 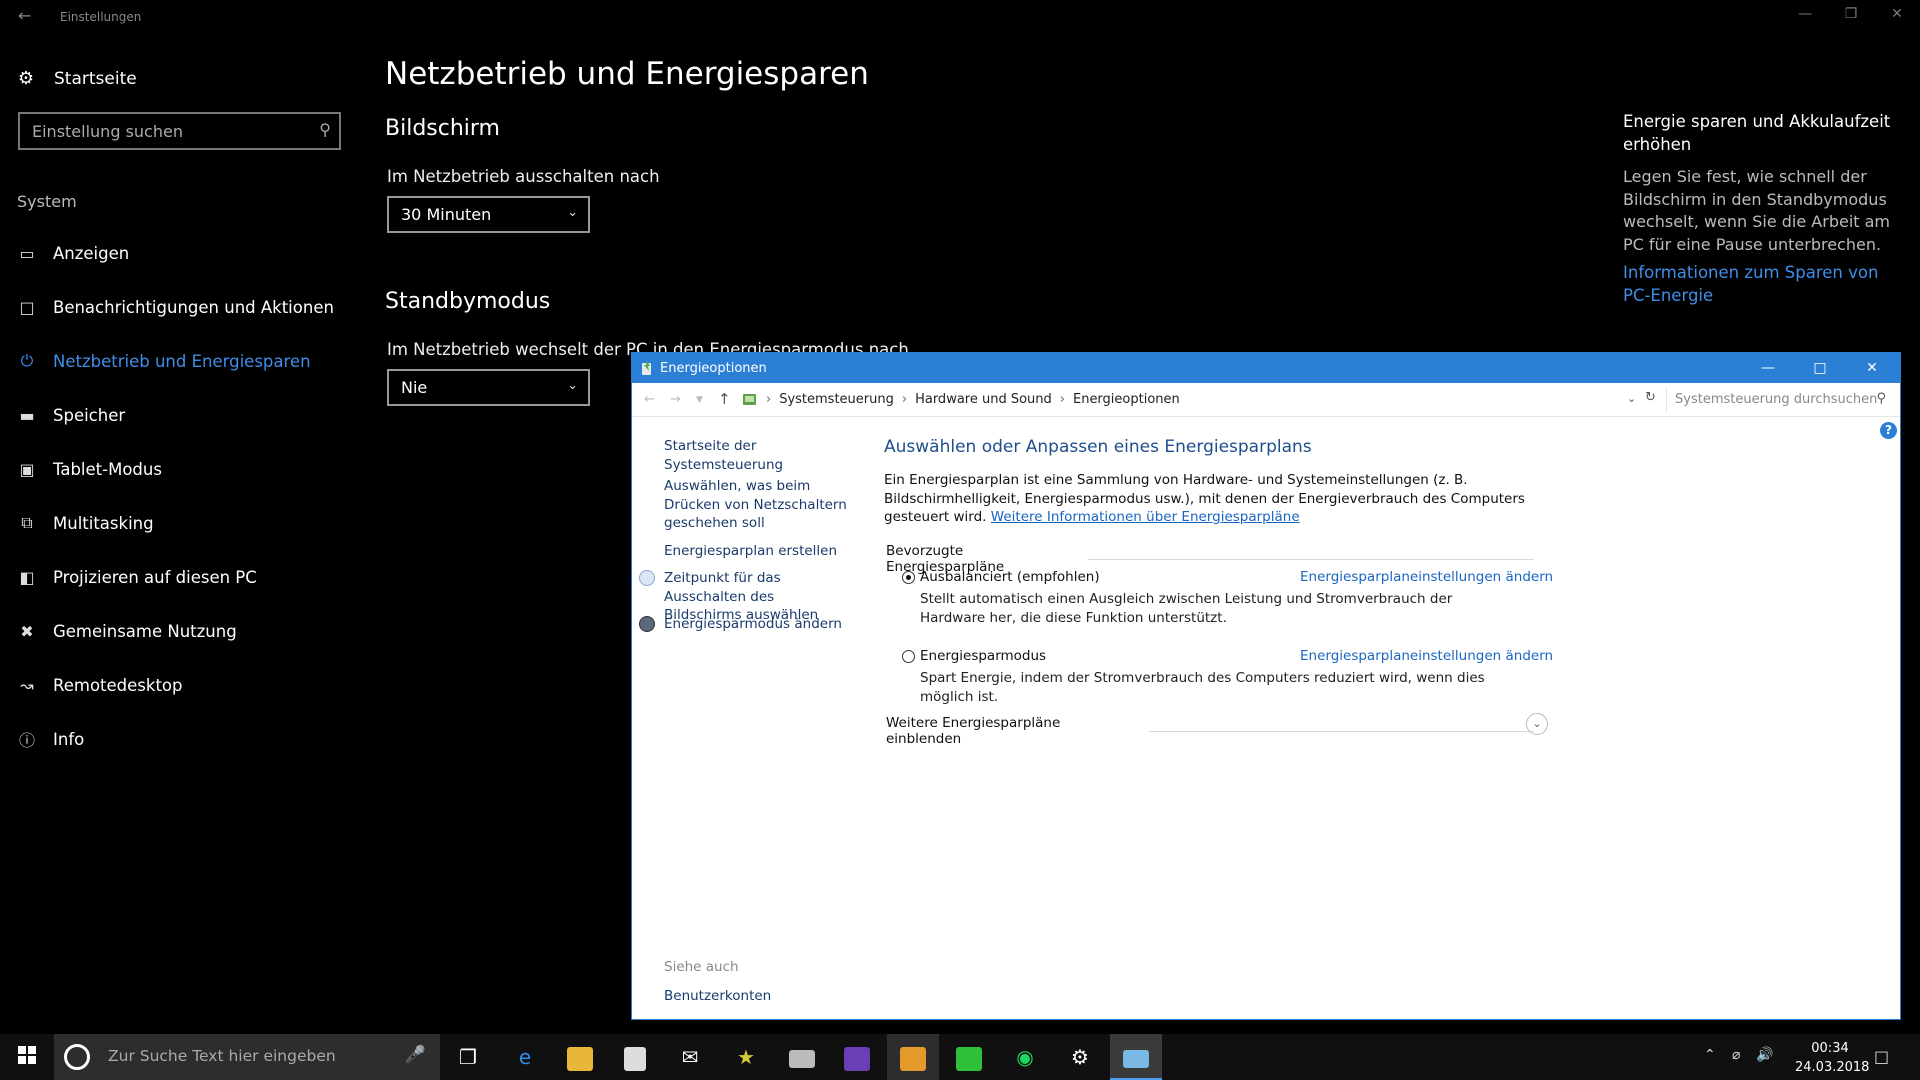 What do you see at coordinates (1851, 14) in the screenshot?
I see `restore-icon: ❐` at bounding box center [1851, 14].